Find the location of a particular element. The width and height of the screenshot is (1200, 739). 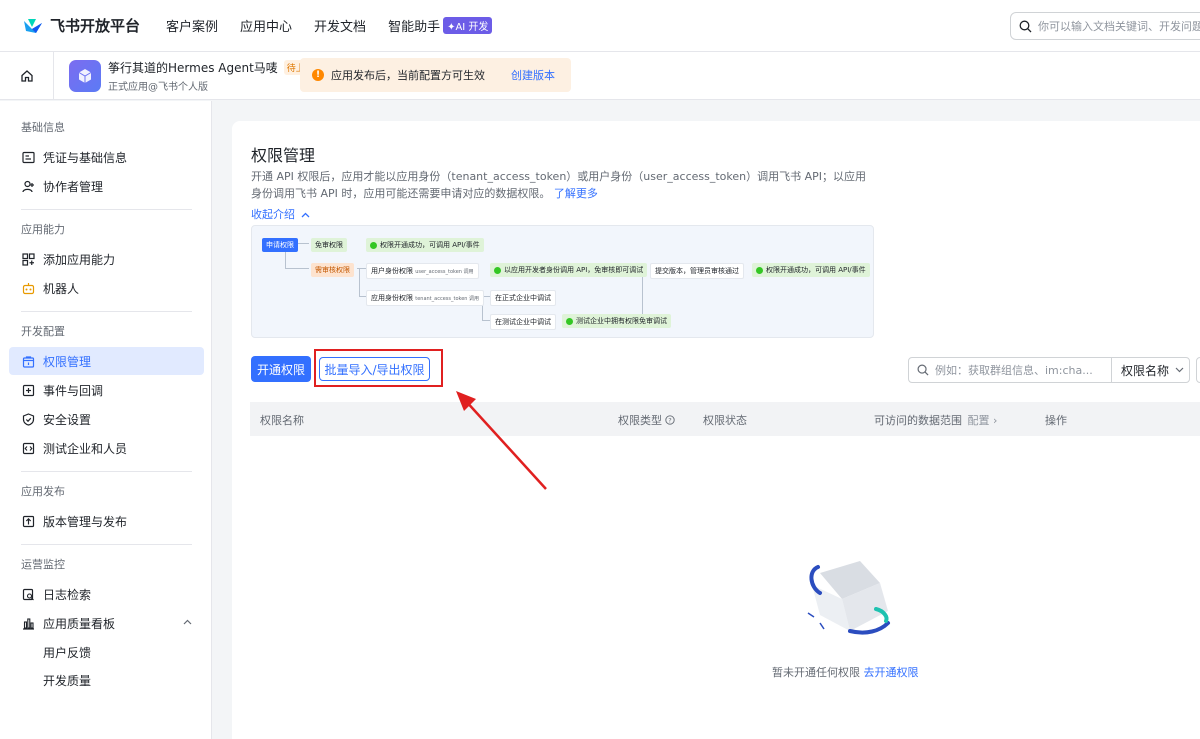

sidebar-item-add-capability: 添加应用能力 is located at coordinates (106, 259).